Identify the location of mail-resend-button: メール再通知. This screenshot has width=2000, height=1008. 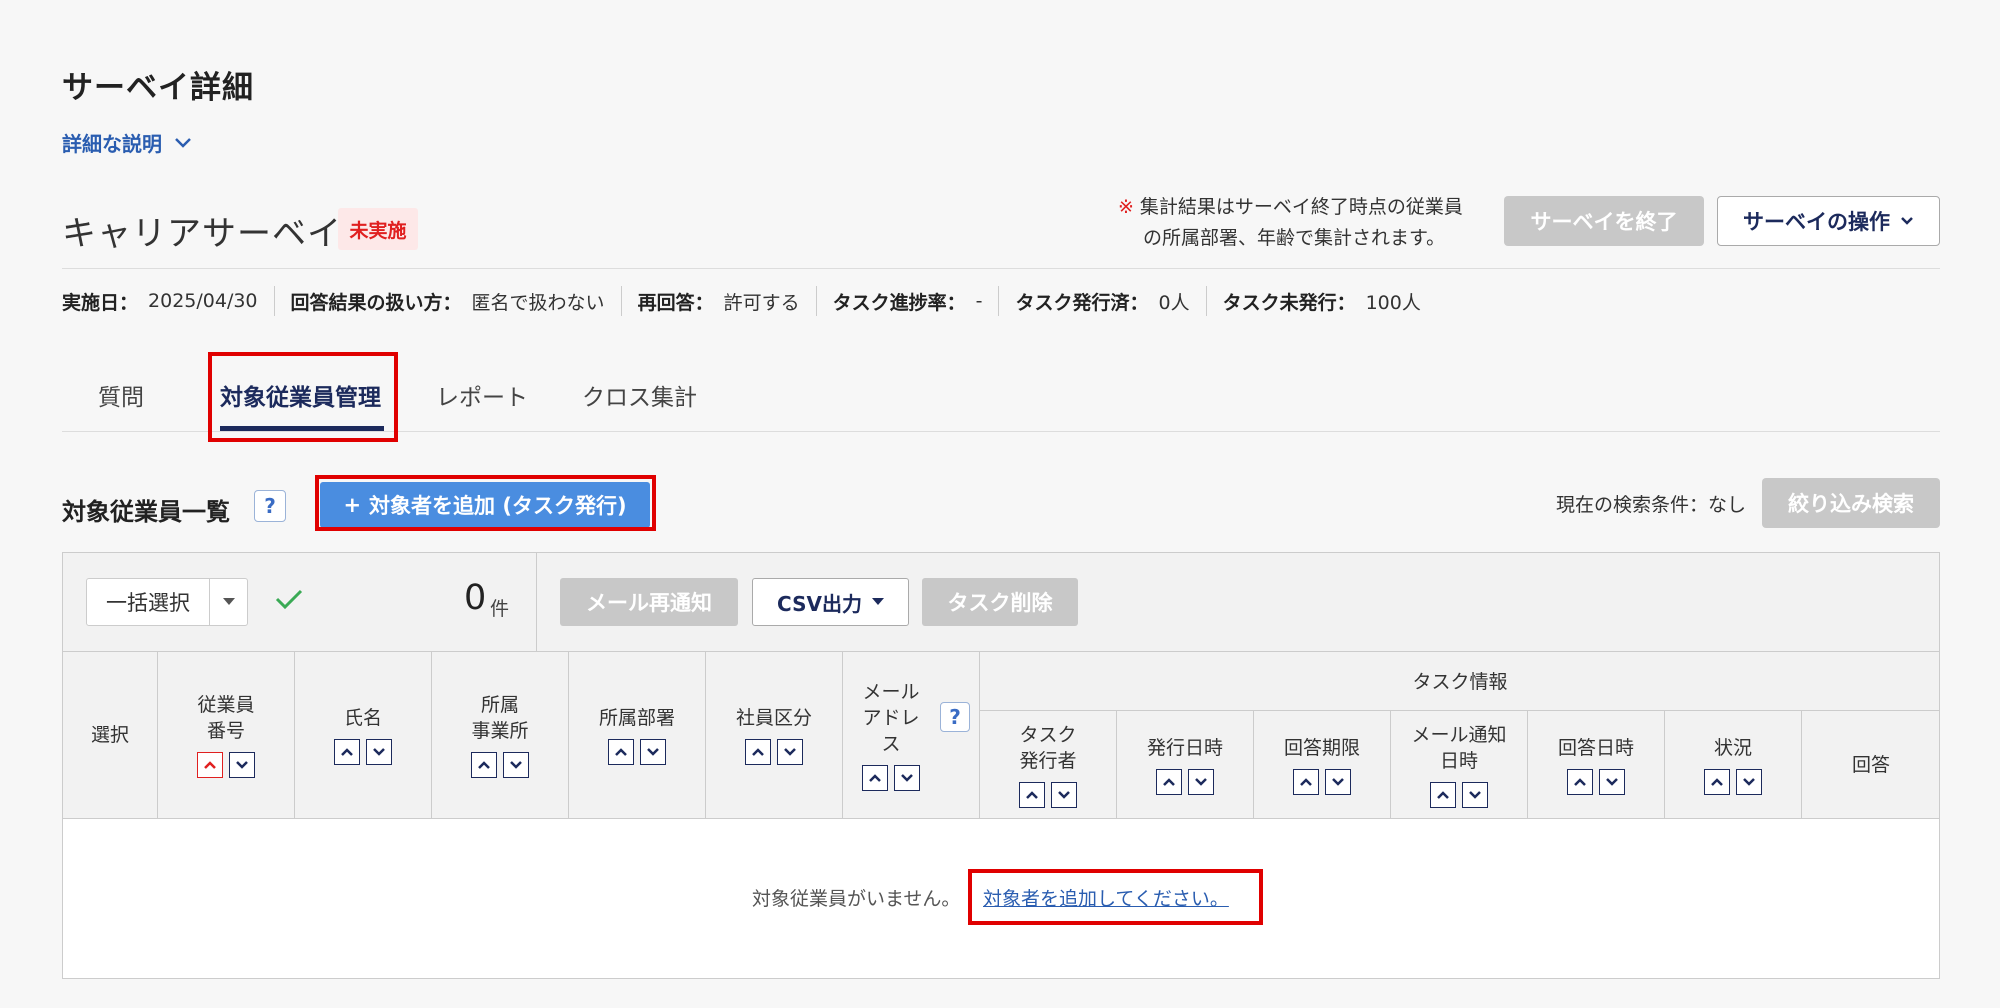
(649, 602).